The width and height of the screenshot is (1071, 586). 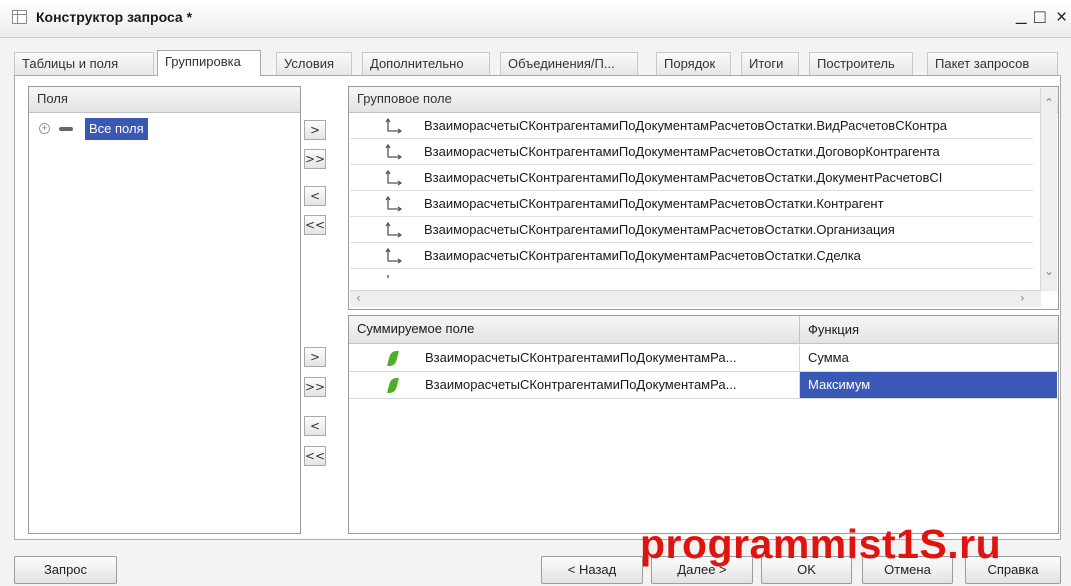 I want to click on summary-header: Суммируемое поле Функция, so click(x=703, y=330).